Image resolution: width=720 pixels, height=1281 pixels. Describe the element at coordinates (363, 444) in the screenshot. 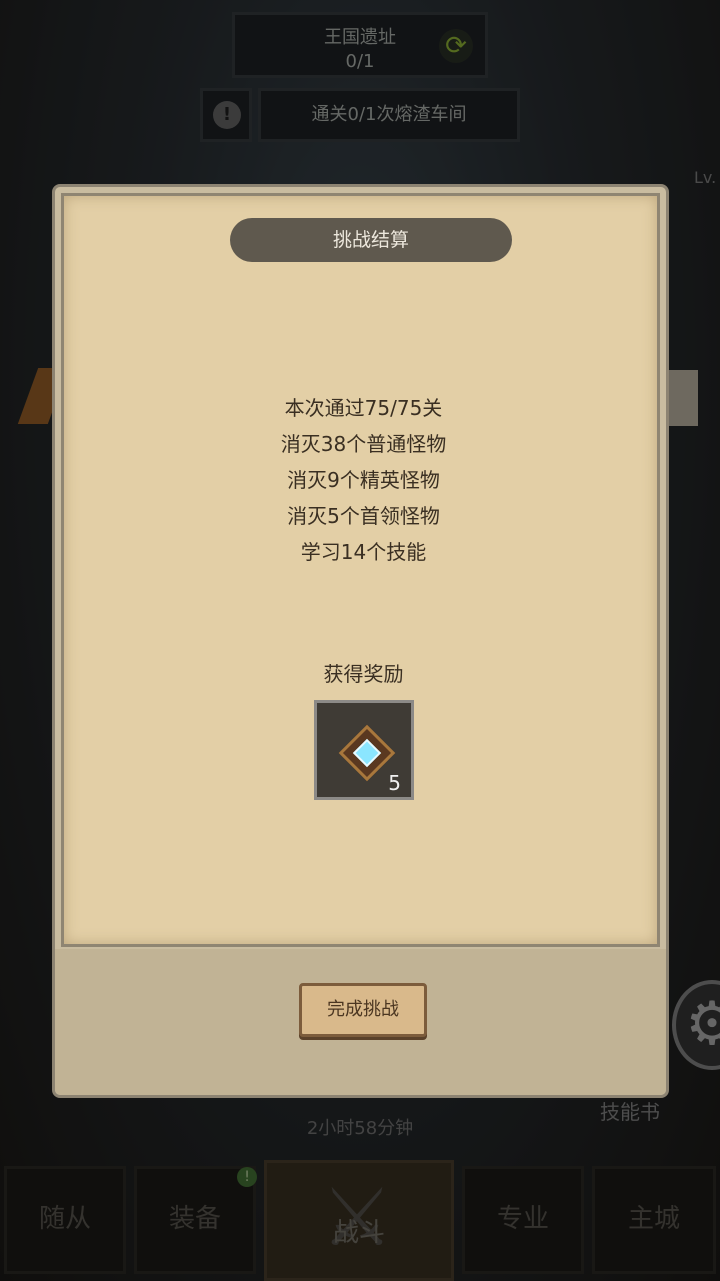

I see `stat-normal-kills: 消灭38个普通怪物` at that location.